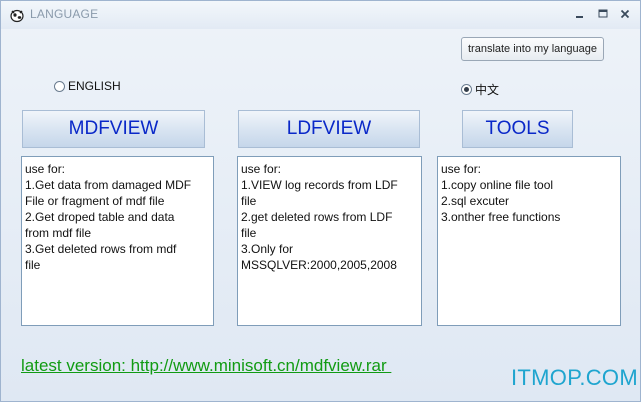  Describe the element at coordinates (58, 233) in the screenshot. I see `mdfview-line: from mdf file` at that location.